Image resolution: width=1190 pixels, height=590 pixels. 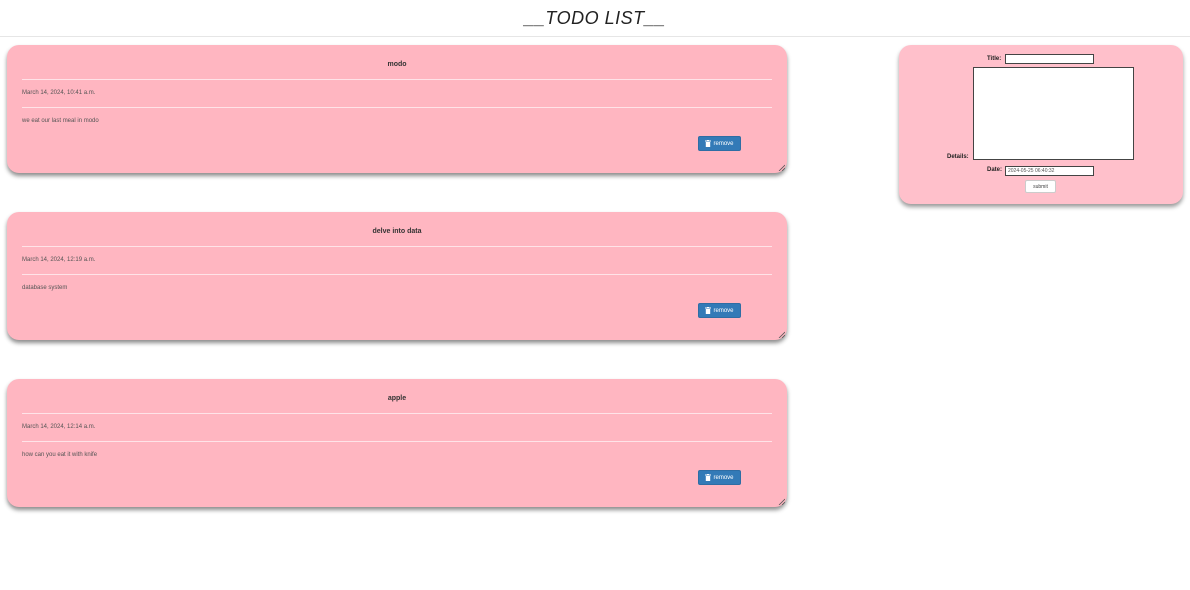 I want to click on date-input, so click(x=1049, y=171).